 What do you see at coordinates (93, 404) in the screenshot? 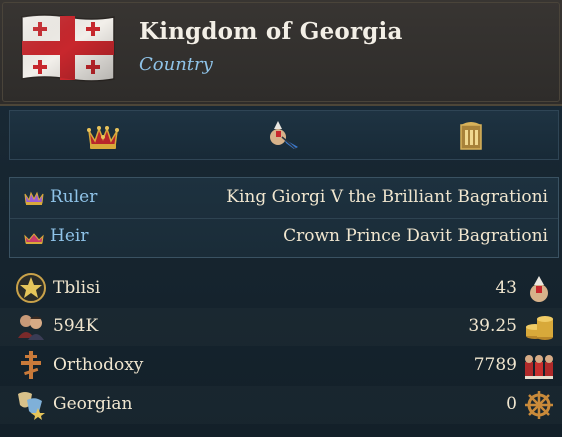
I see `culture-name: Georgian` at bounding box center [93, 404].